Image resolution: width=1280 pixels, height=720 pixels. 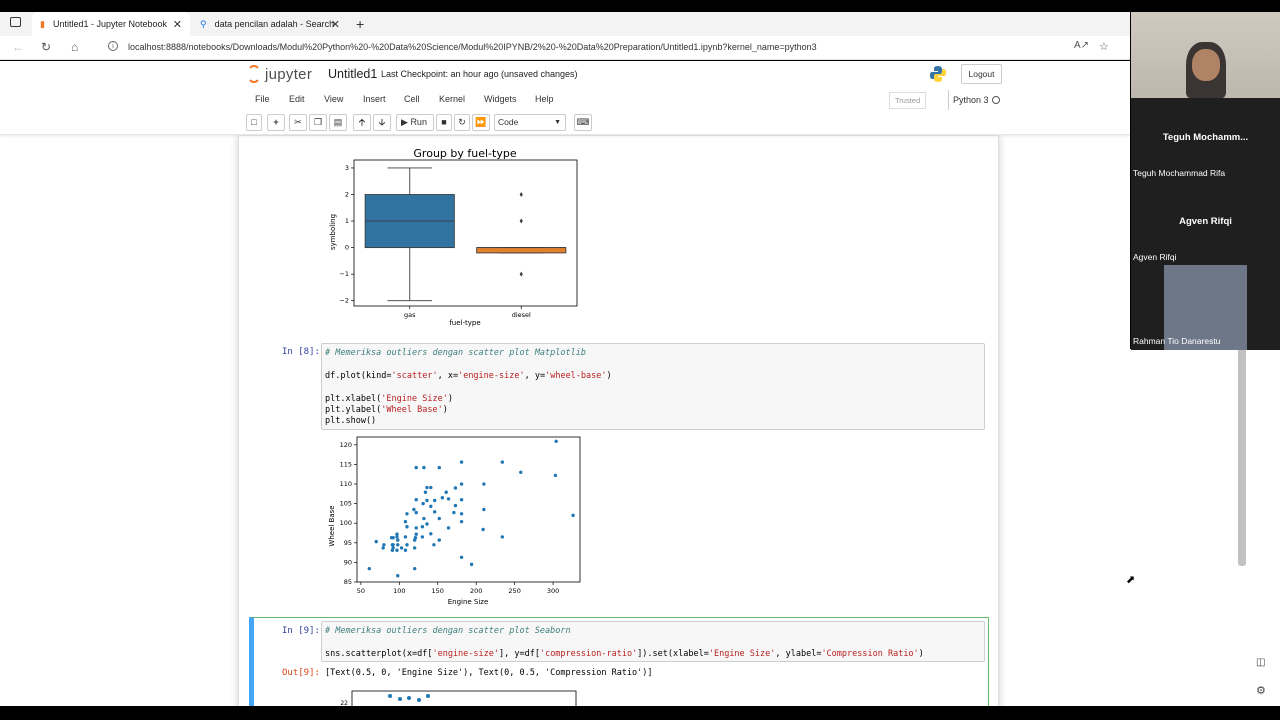 I want to click on x-tick-label: 300, so click(x=553, y=591).